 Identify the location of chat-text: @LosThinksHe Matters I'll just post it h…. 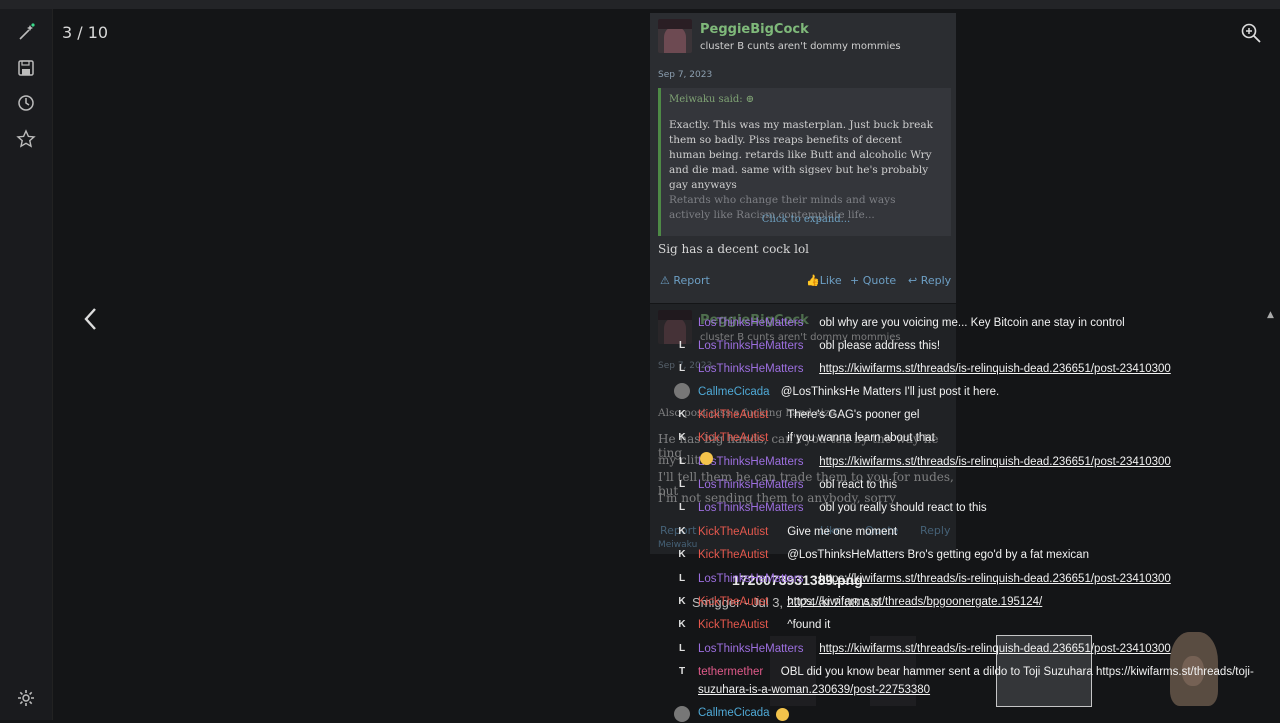
(890, 392).